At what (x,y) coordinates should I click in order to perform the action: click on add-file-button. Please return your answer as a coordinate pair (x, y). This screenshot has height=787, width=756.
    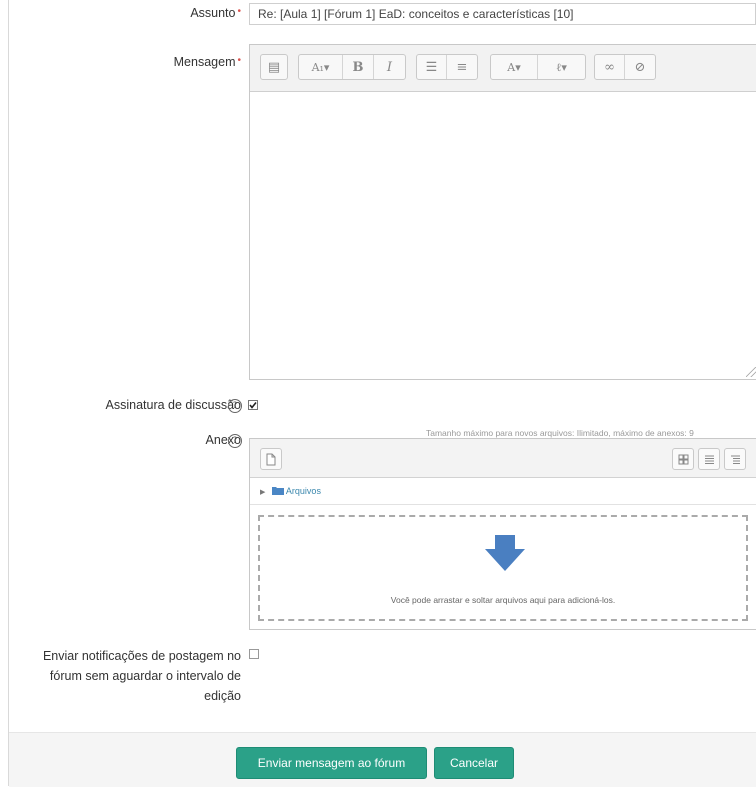
    Looking at the image, I should click on (271, 459).